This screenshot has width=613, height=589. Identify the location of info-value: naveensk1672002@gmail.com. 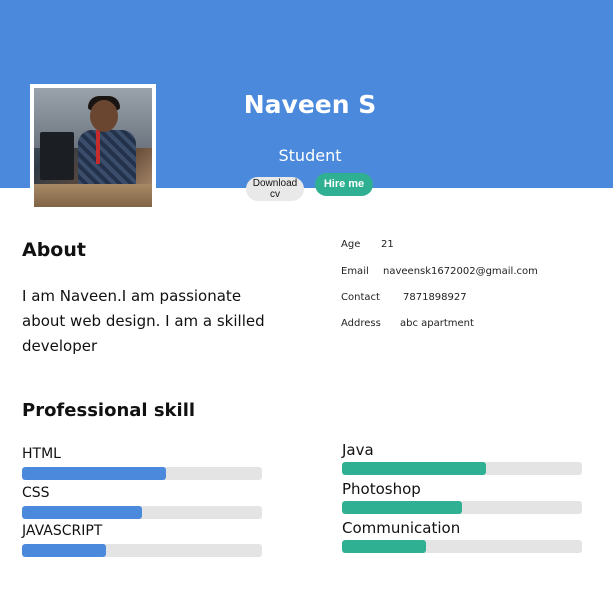
(460, 271).